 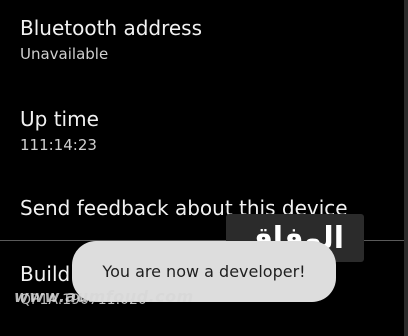 I want to click on setting-bluetooth-address: Bluetooth address Unavailable, so click(x=209, y=40).